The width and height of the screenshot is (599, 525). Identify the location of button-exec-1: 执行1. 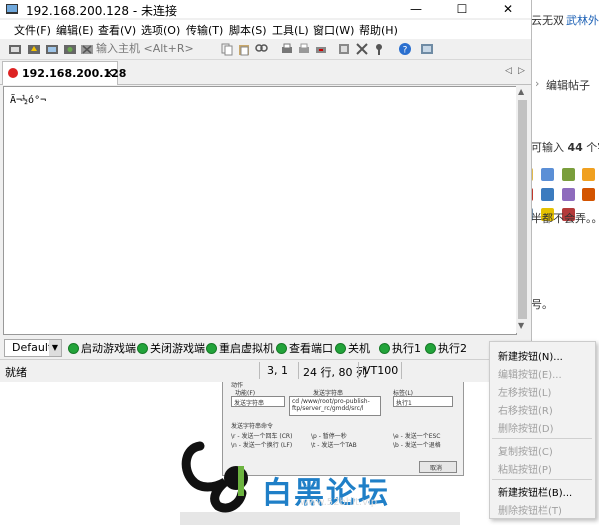
(400, 347).